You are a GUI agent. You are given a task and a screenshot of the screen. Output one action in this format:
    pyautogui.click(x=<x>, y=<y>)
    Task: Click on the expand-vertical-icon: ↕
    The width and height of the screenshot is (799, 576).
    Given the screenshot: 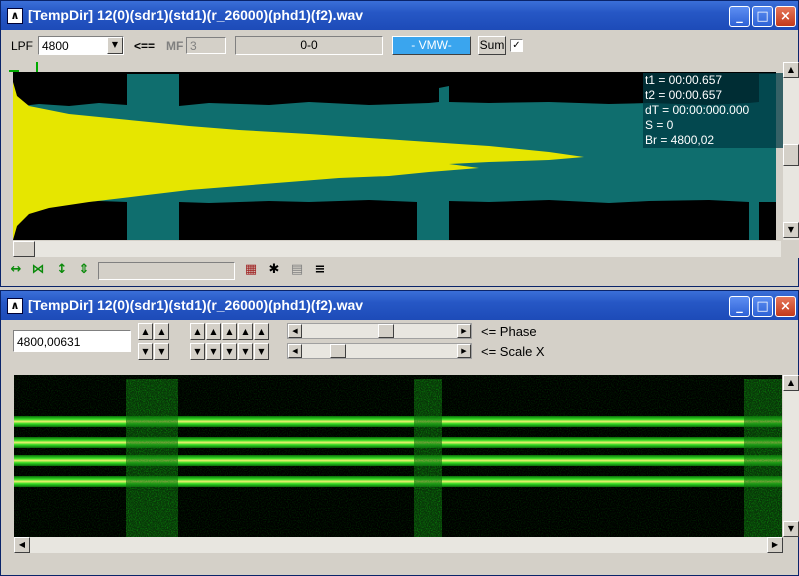 What is the action you would take?
    pyautogui.click(x=62, y=271)
    